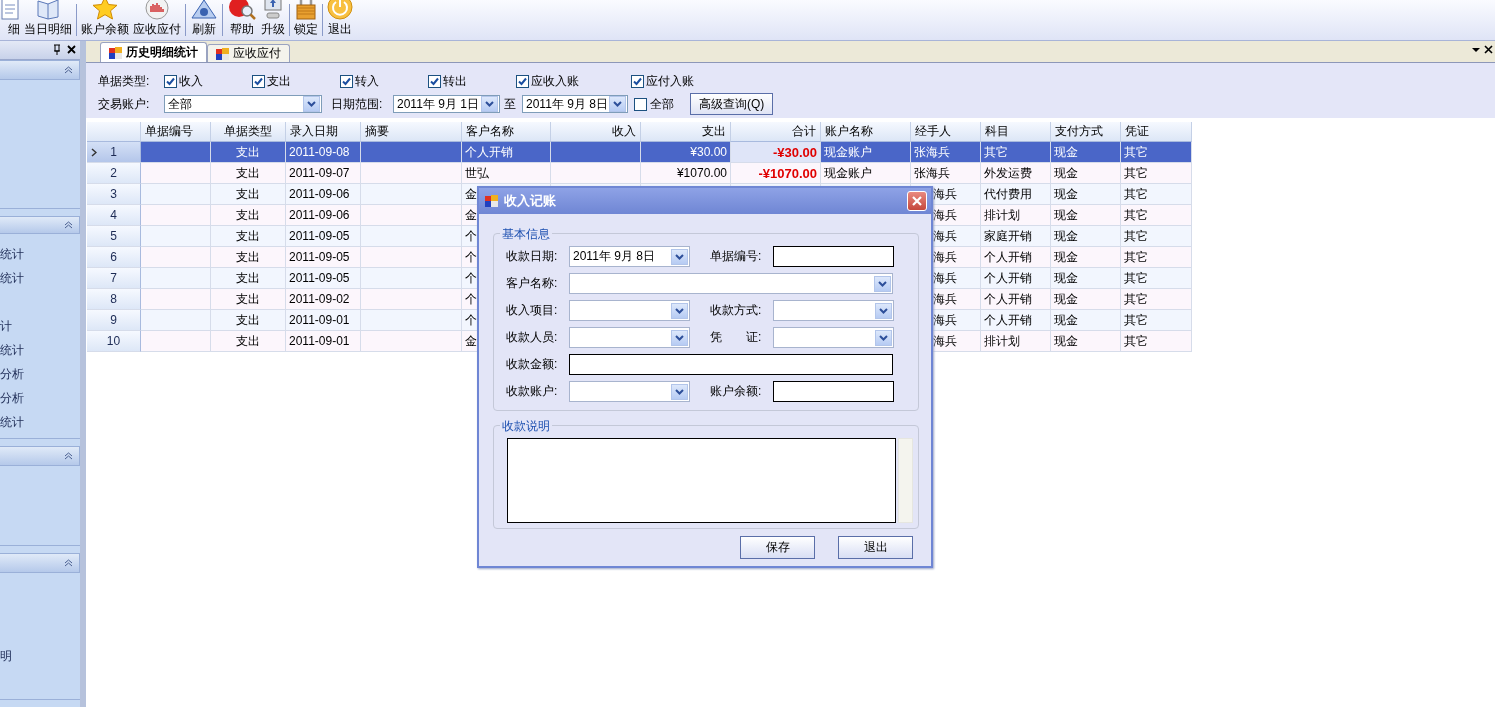 The image size is (1495, 707). Describe the element at coordinates (411, 132) in the screenshot. I see `column-header: 摘要` at that location.